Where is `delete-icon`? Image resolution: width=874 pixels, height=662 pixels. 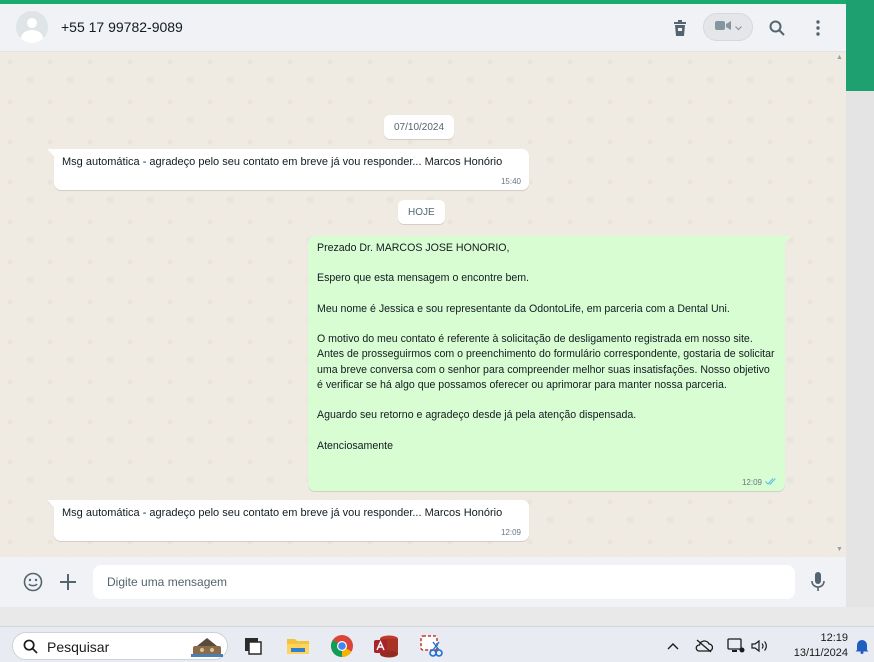
delete-icon is located at coordinates (680, 28).